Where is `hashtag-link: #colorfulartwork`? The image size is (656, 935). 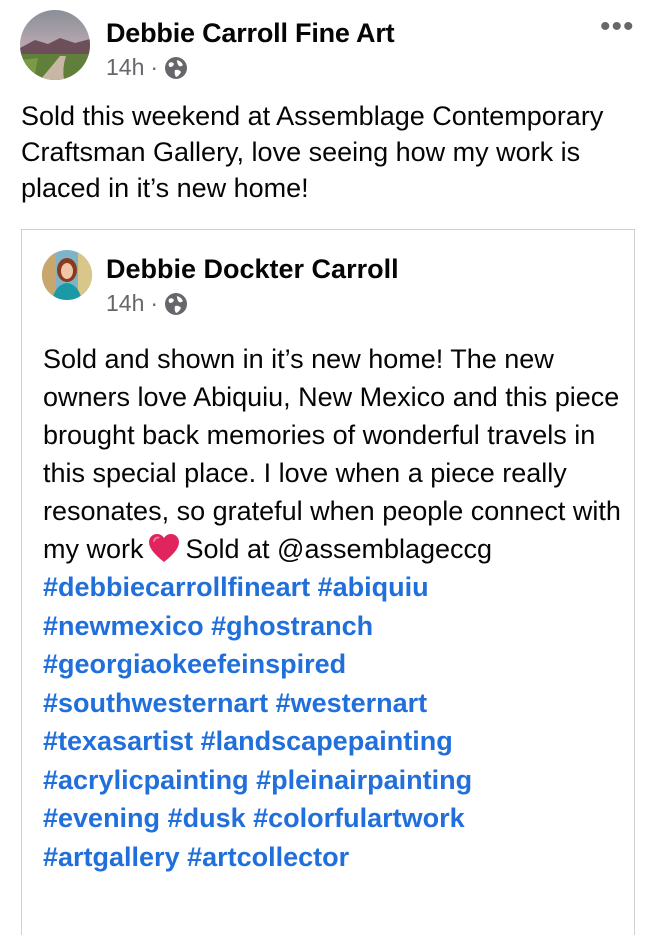
hashtag-link: #colorfulartwork is located at coordinates (359, 818).